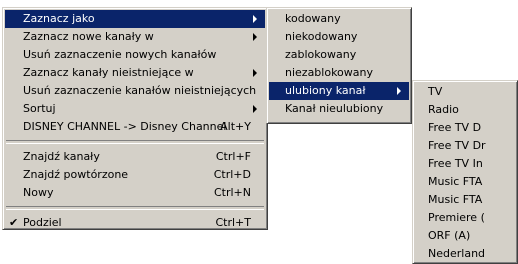  I want to click on menu-item-shortcut: Alt+Y, so click(235, 126).